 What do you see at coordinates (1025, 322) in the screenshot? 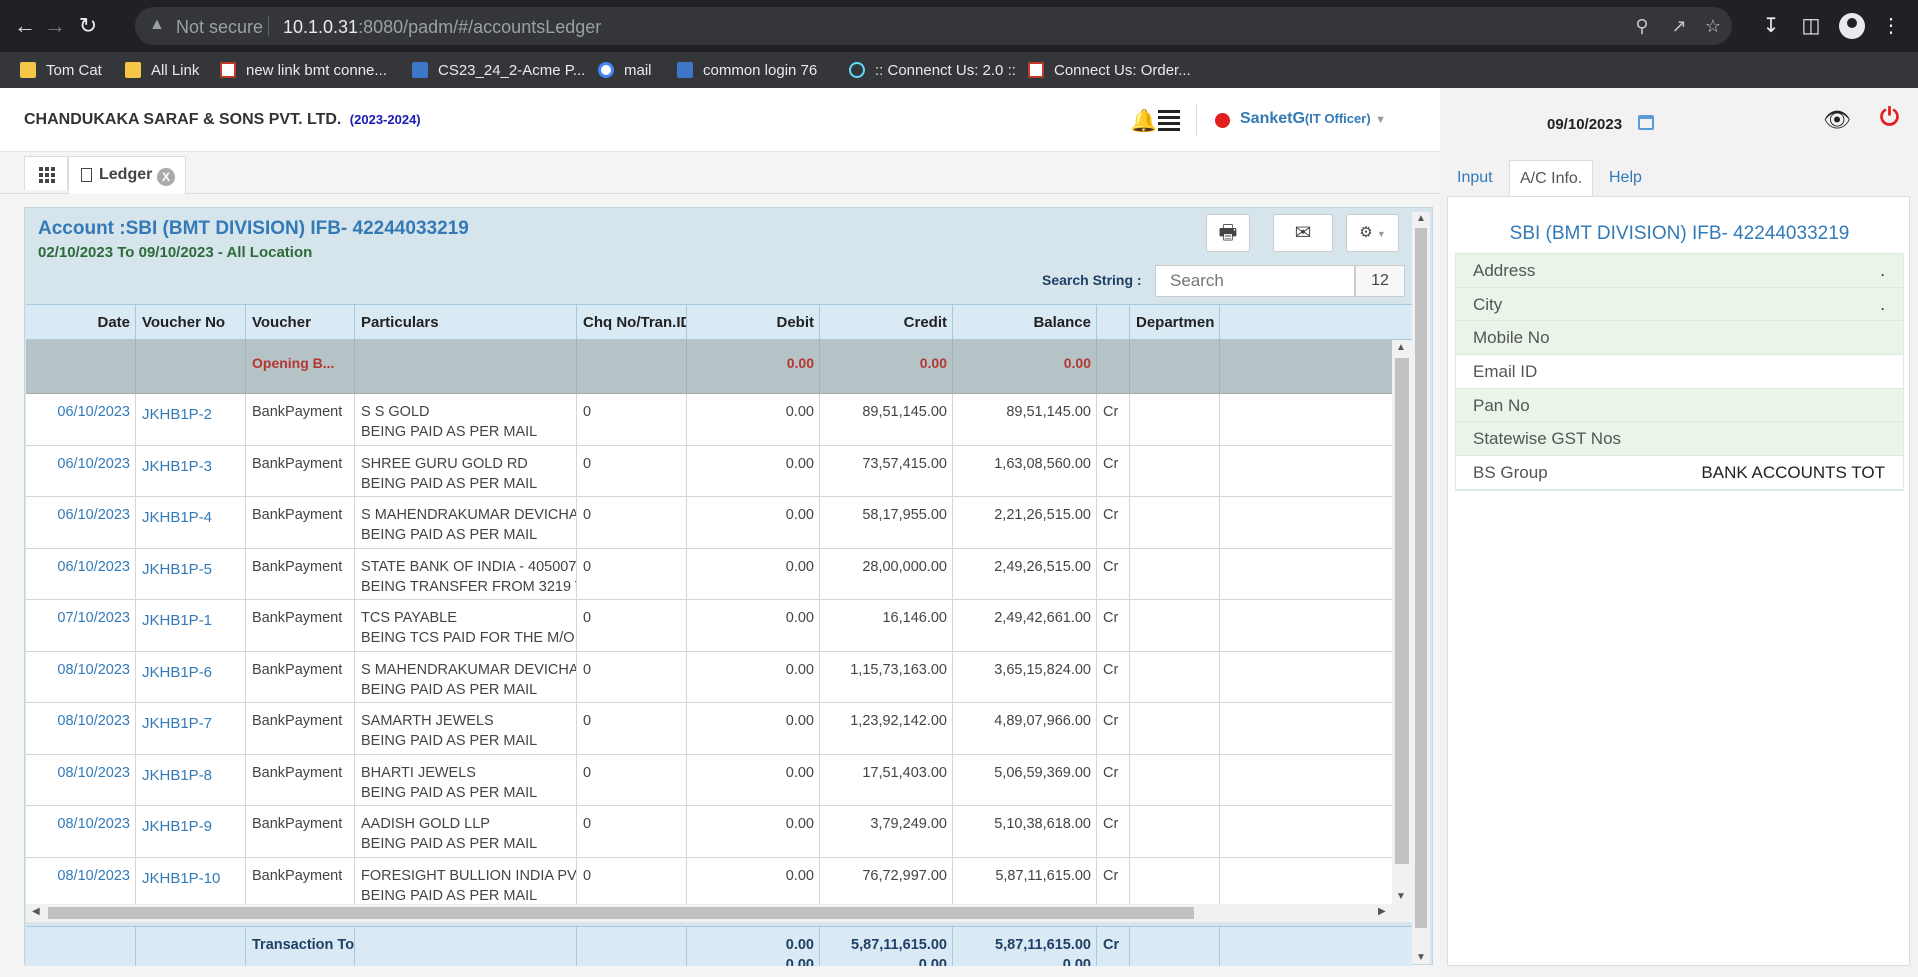
I see `column-header: Balance` at bounding box center [1025, 322].